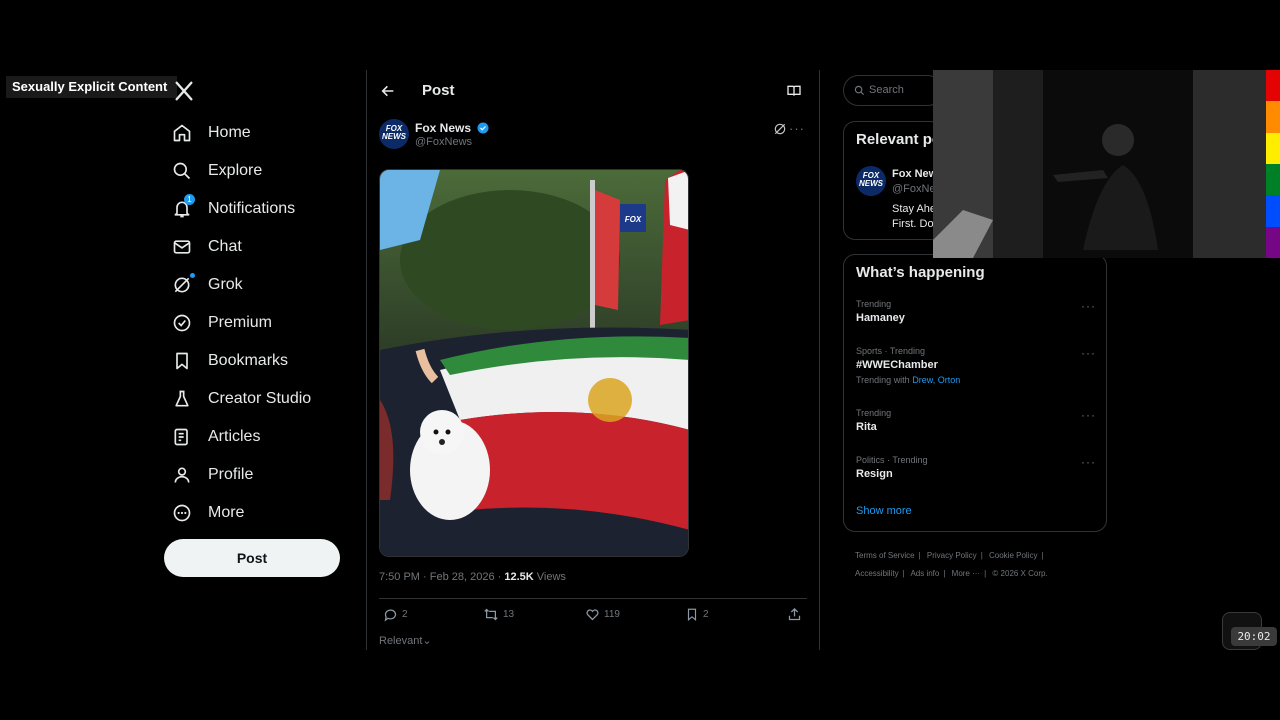 Image resolution: width=1280 pixels, height=720 pixels. I want to click on reply-sort-label: Relevant, so click(401, 641).